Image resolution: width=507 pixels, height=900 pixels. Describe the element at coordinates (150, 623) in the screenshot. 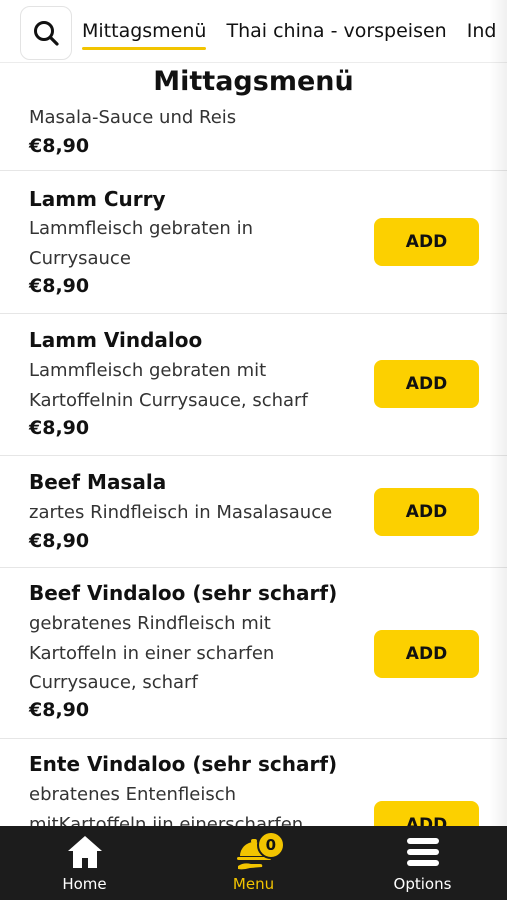

I see `item-description-line: gebratenes Rindfleisch mit` at that location.